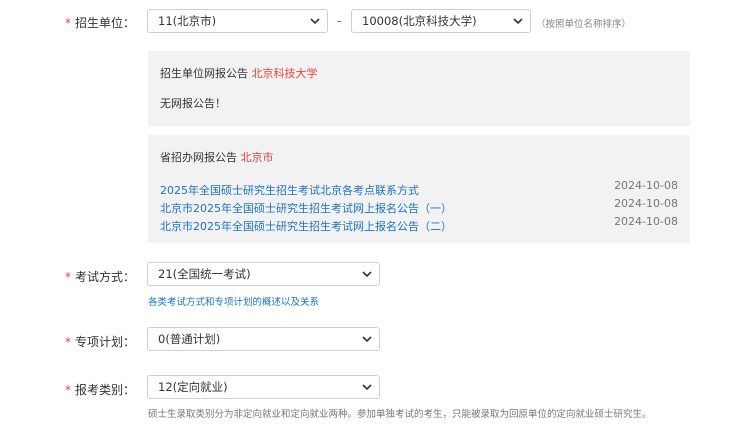  What do you see at coordinates (257, 157) in the screenshot?
I see `province-notice-province: 北京市` at bounding box center [257, 157].